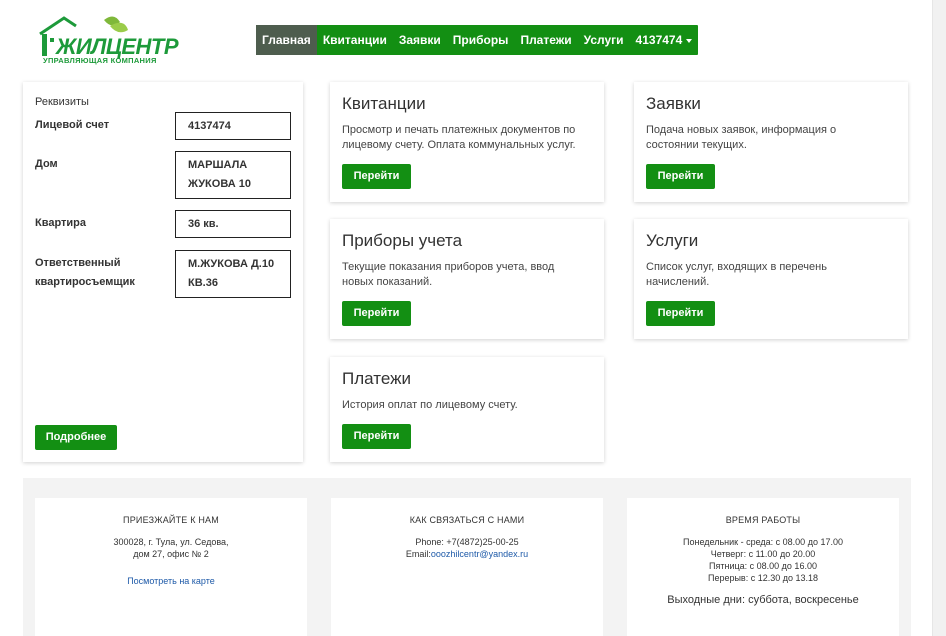  What do you see at coordinates (376, 378) in the screenshot?
I see `card-payments-title: Платежи` at bounding box center [376, 378].